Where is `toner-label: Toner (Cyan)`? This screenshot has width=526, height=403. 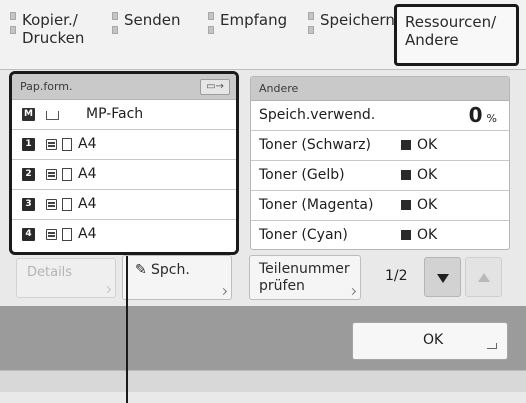
toner-label: Toner (Cyan) is located at coordinates (303, 235).